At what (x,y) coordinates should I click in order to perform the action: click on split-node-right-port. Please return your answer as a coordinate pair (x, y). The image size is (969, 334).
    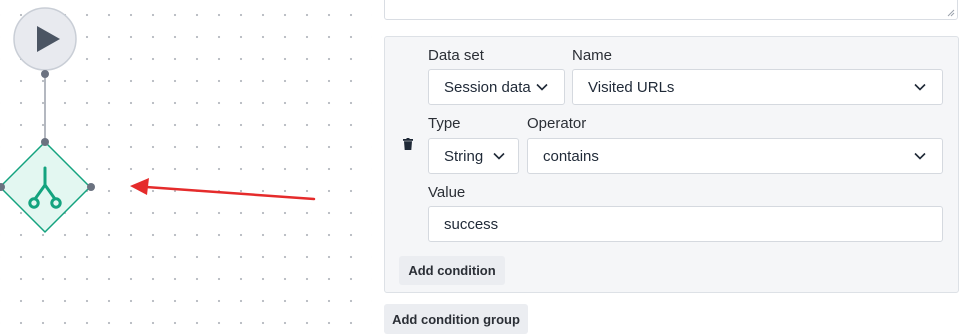
    Looking at the image, I should click on (91, 187).